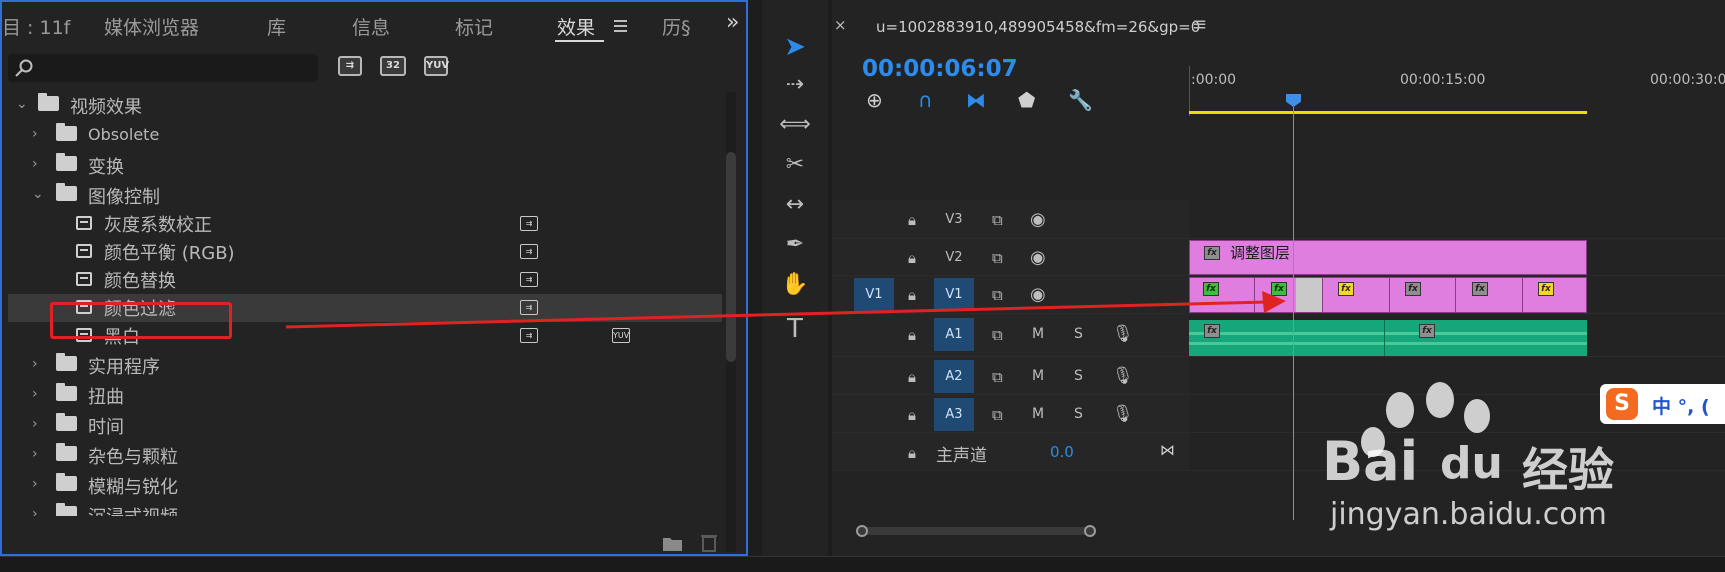 The width and height of the screenshot is (1725, 572). What do you see at coordinates (365, 509) in the screenshot?
I see `tree-folder-immersive-video: › 沉浸式视频` at bounding box center [365, 509].